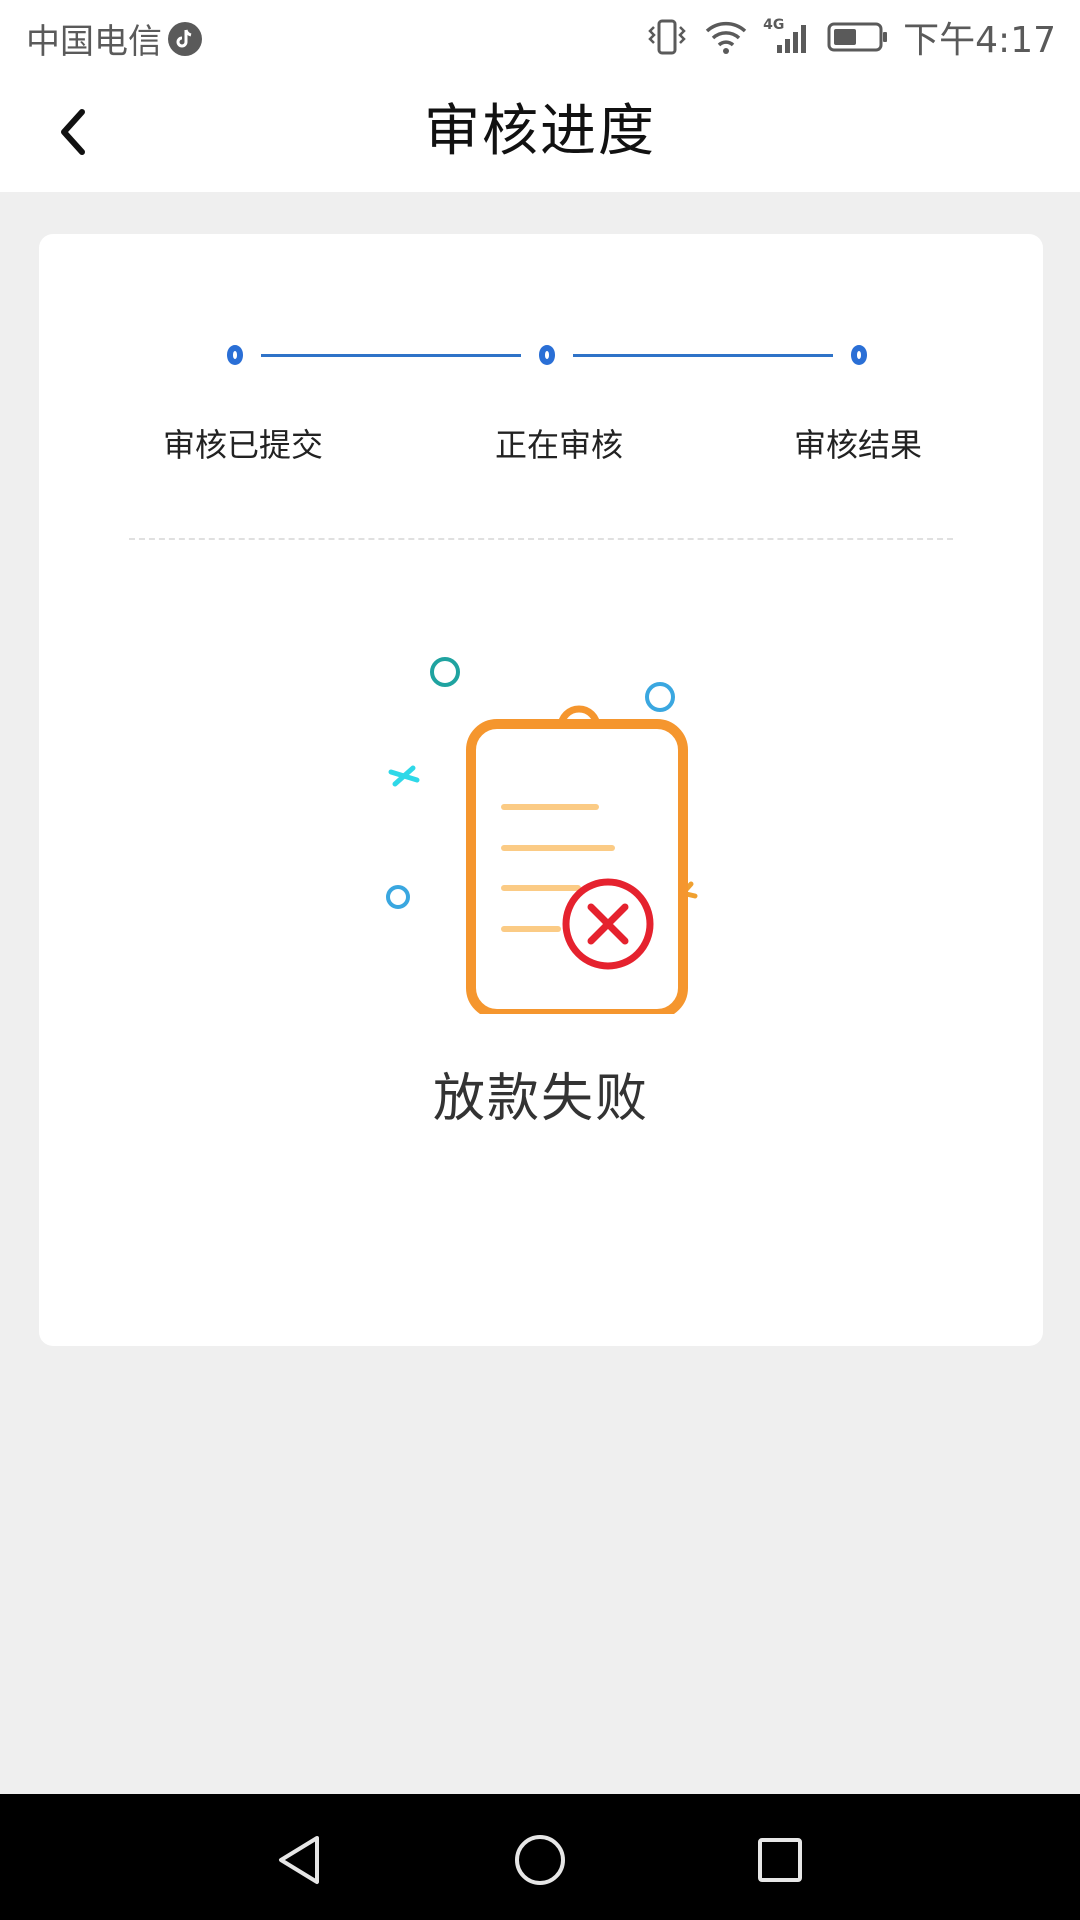  Describe the element at coordinates (667, 37) in the screenshot. I see `vibrate-icon` at that location.